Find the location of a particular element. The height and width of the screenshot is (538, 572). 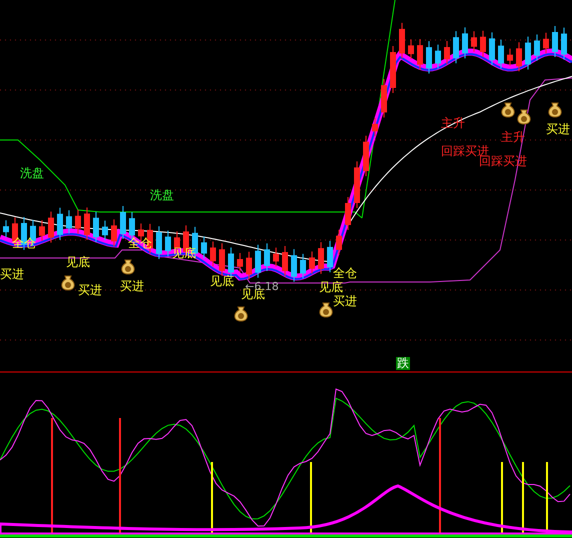

signal-label: 回踩买进 is located at coordinates (465, 151).